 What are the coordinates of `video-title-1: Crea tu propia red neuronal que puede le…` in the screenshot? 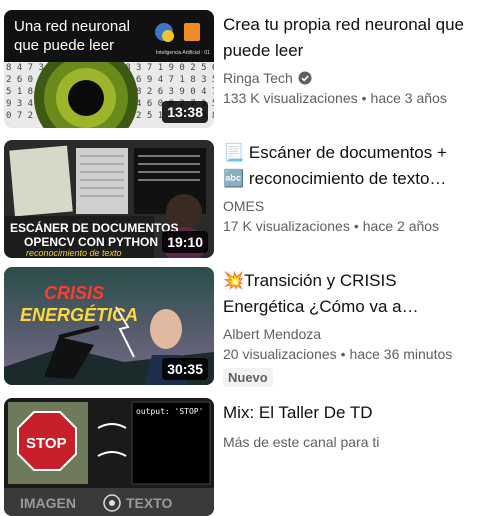 It's located at (352, 38).